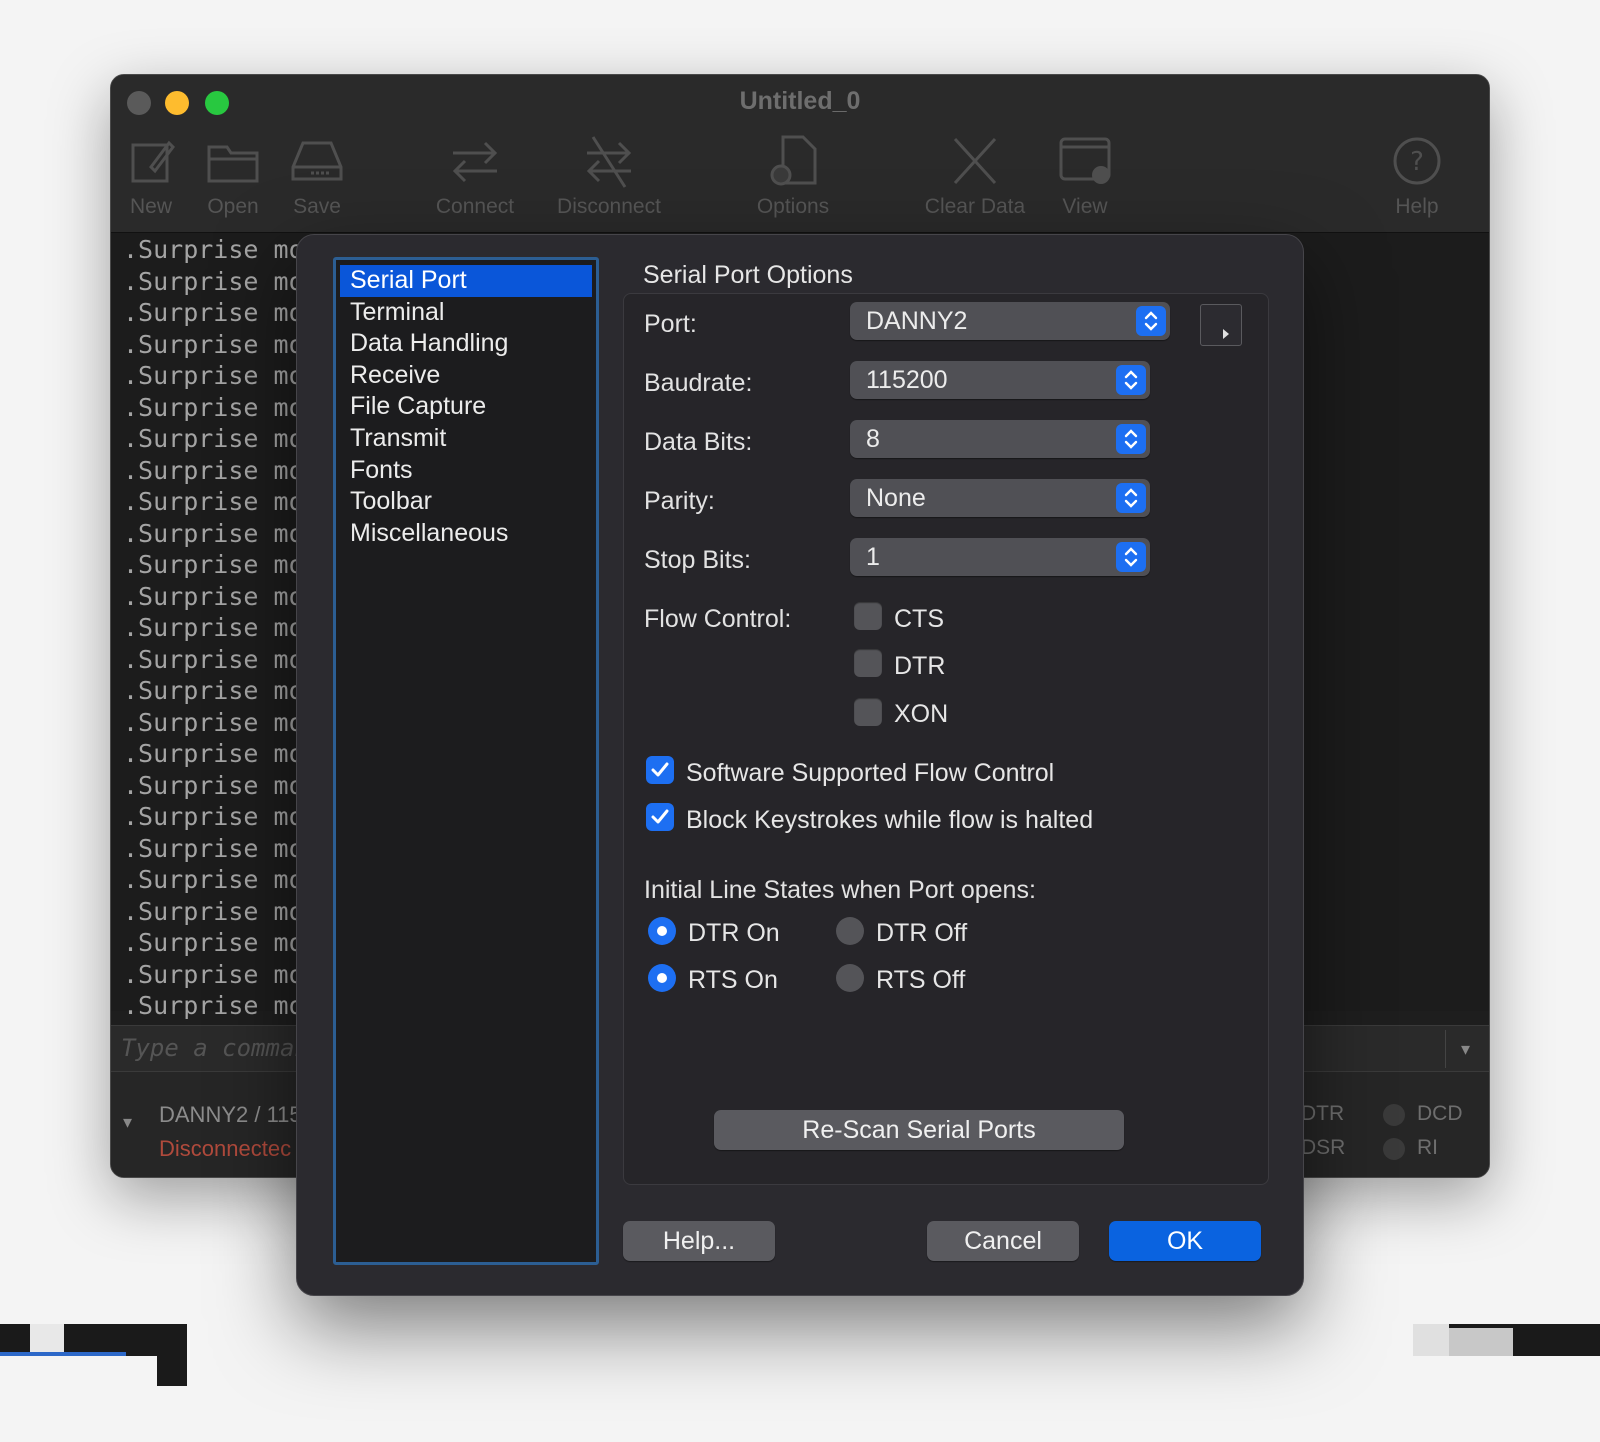  What do you see at coordinates (466, 313) in the screenshot?
I see `category-item-terminal: Terminal` at bounding box center [466, 313].